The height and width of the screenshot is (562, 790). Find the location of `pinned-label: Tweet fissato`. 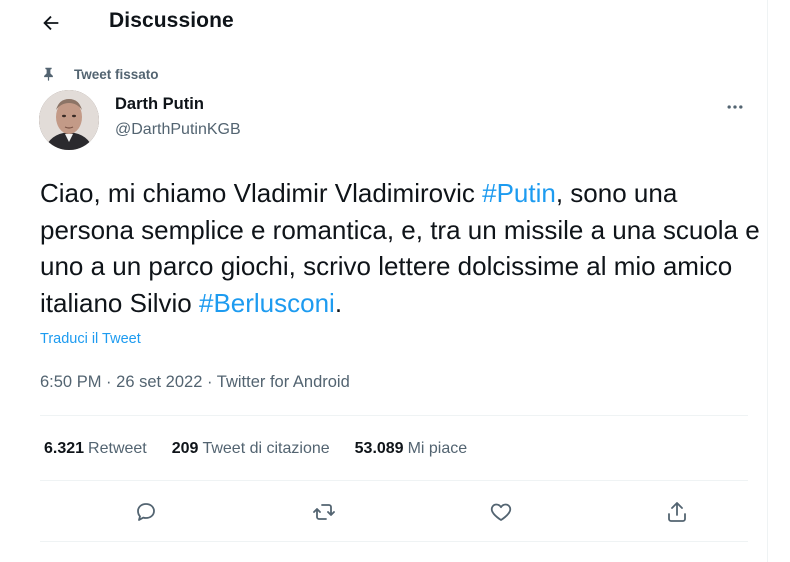

pinned-label: Tweet fissato is located at coordinates (116, 74).